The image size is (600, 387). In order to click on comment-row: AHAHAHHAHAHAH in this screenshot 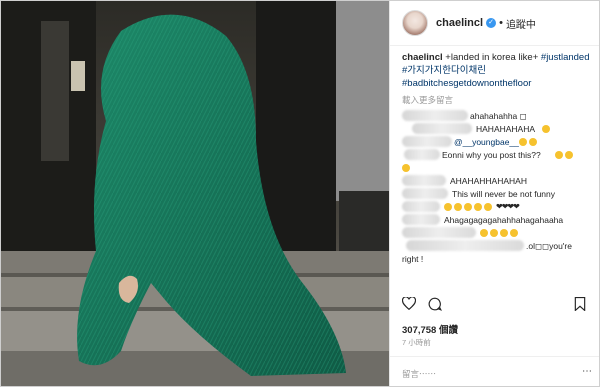, I will do `click(497, 181)`.